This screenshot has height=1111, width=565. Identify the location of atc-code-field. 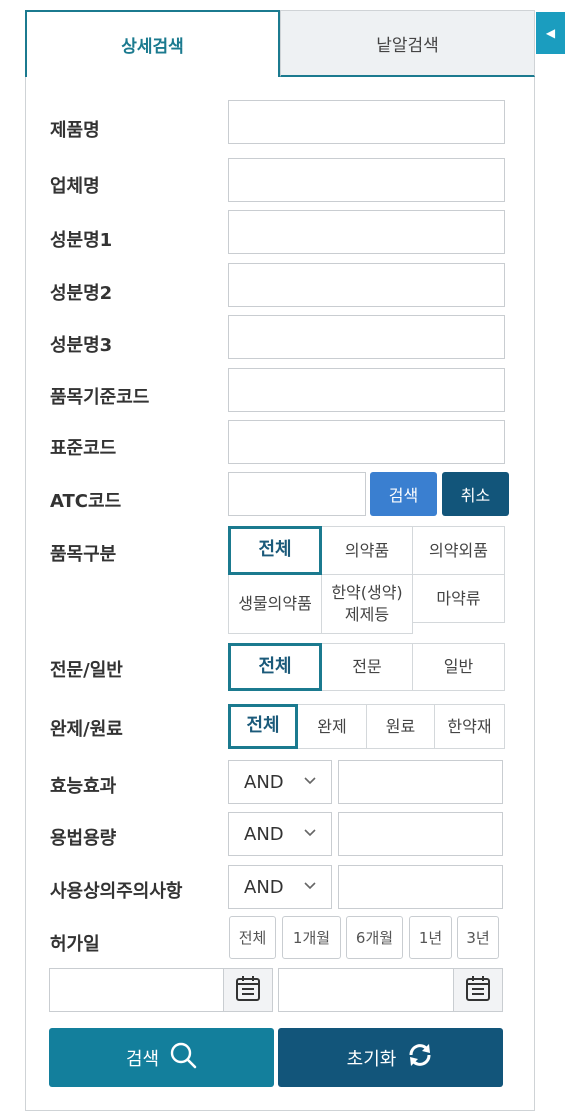
(297, 494).